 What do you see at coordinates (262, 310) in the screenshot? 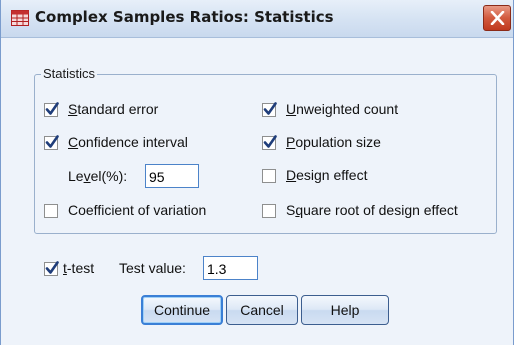
I see `cancel-button: Cancel` at bounding box center [262, 310].